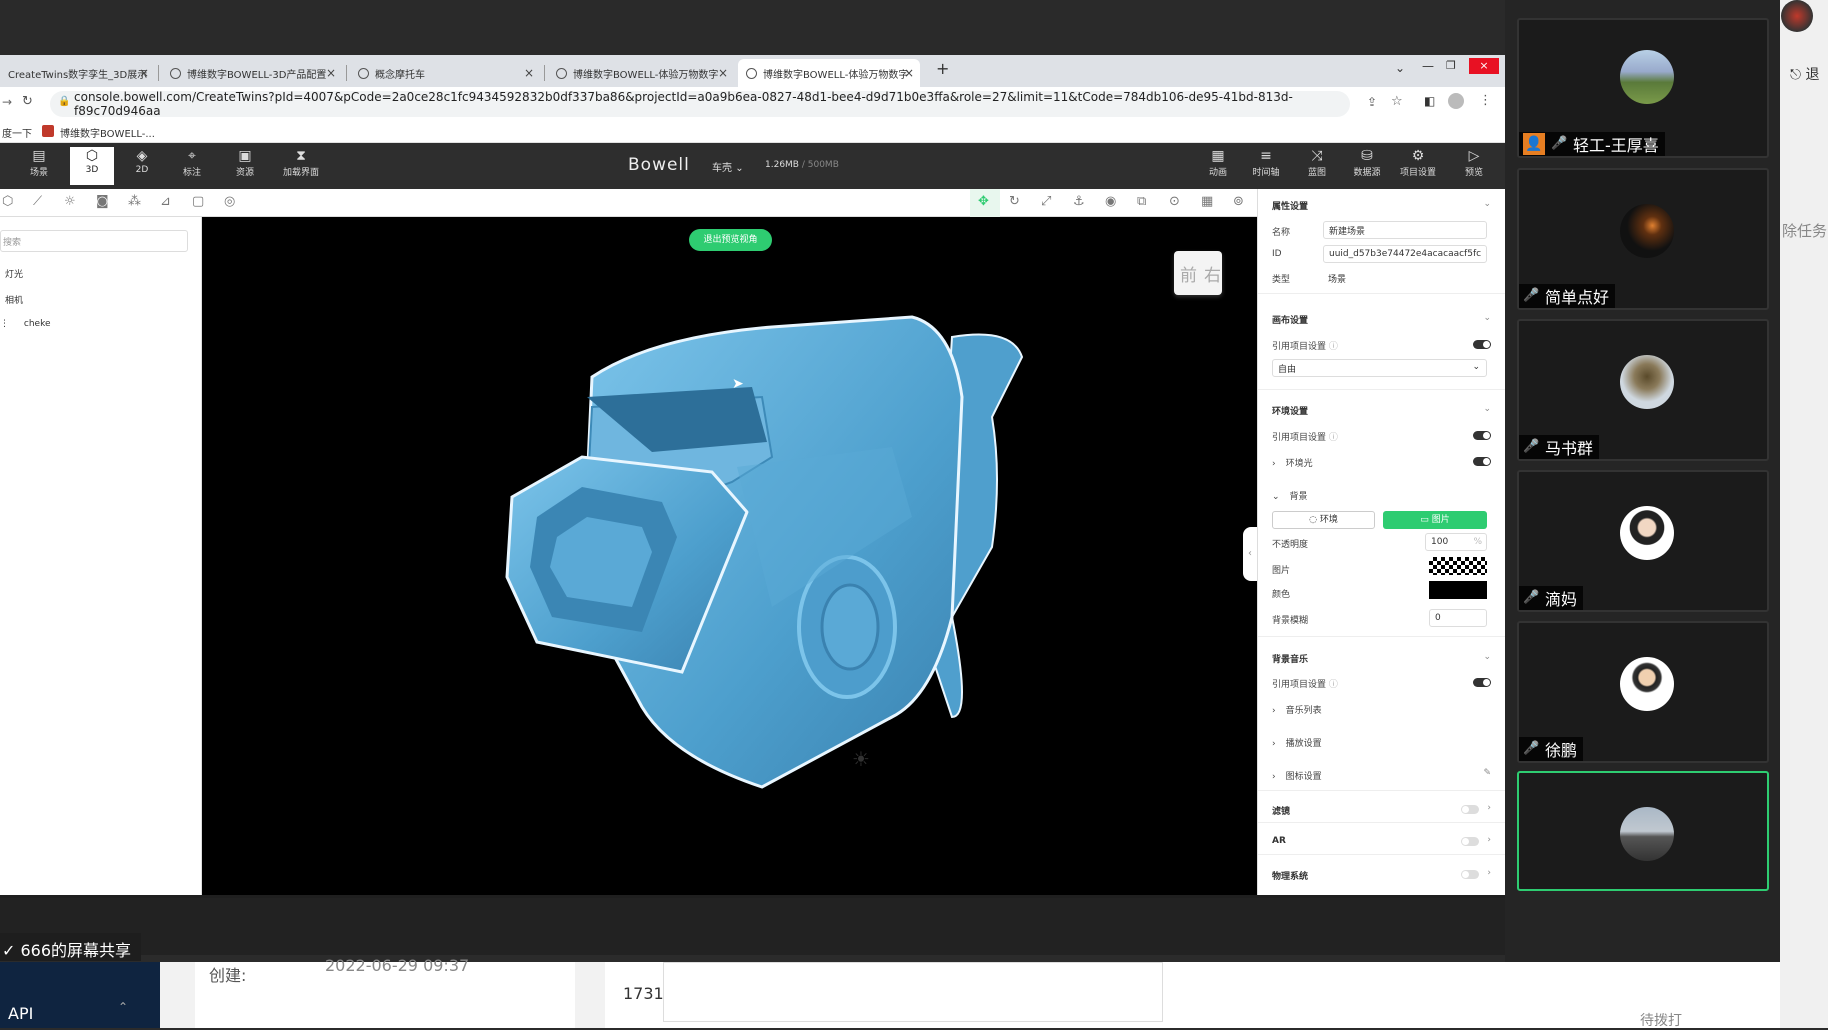 Image resolution: width=1828 pixels, height=1030 pixels. Describe the element at coordinates (77, 73) in the screenshot. I see `browser-tab: CreateTwins数字孪生_3D展示 ×` at that location.